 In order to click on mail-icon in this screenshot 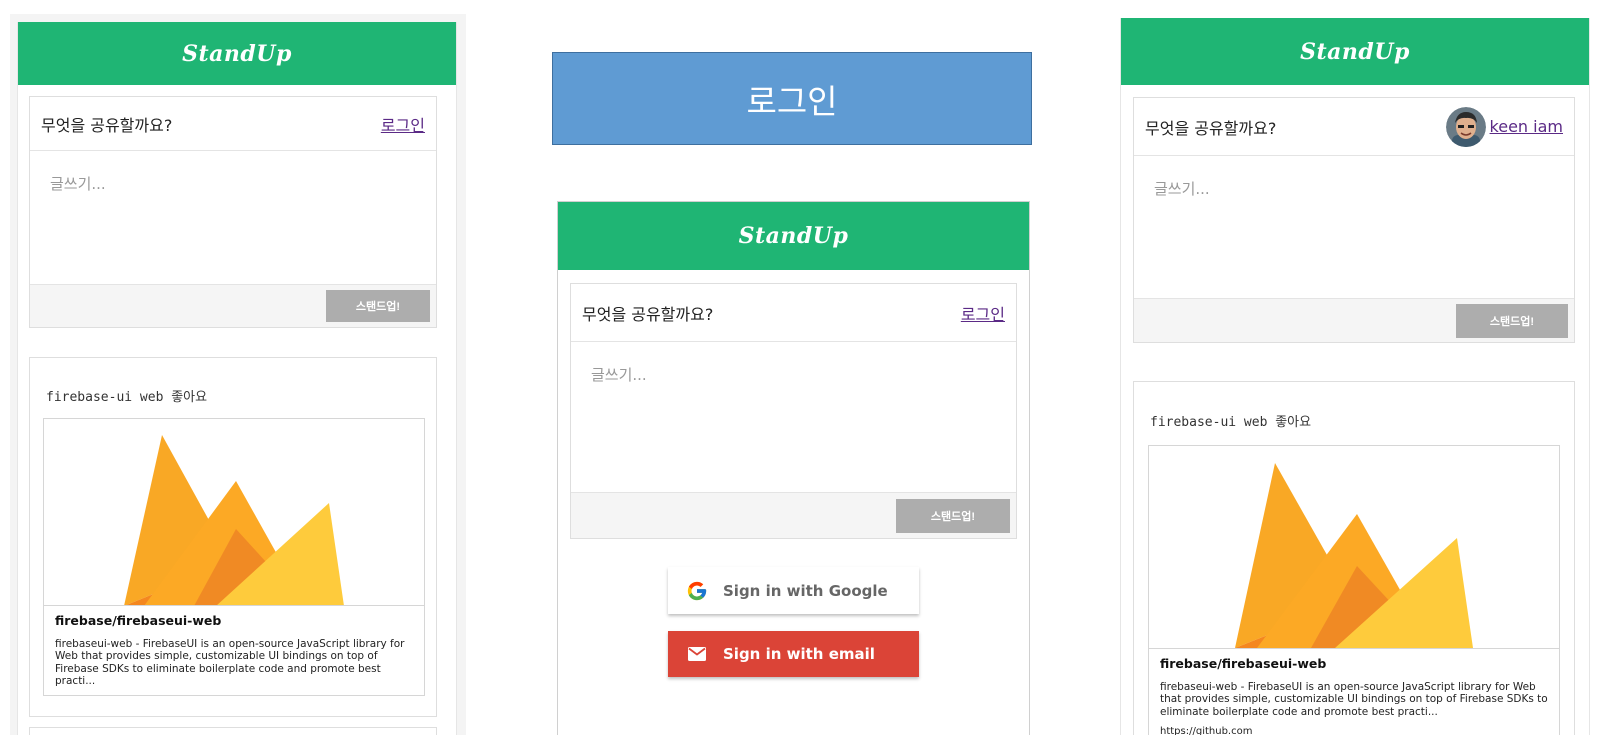, I will do `click(697, 654)`.